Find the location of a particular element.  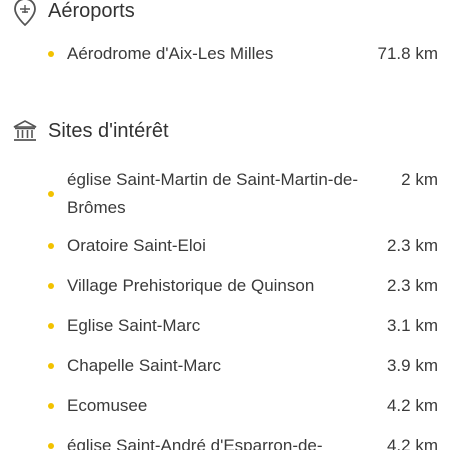

place-distance: 71.8 km is located at coordinates (407, 53).